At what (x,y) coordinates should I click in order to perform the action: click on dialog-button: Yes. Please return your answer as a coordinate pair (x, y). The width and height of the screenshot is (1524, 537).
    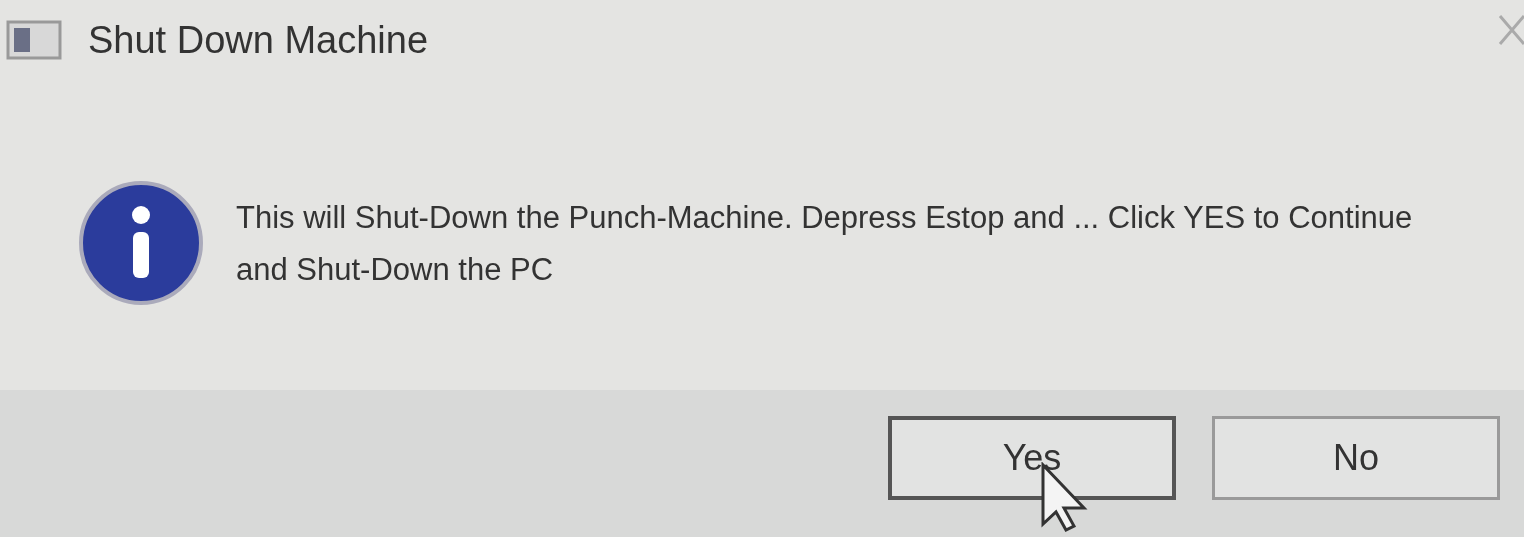
    Looking at the image, I should click on (1032, 458).